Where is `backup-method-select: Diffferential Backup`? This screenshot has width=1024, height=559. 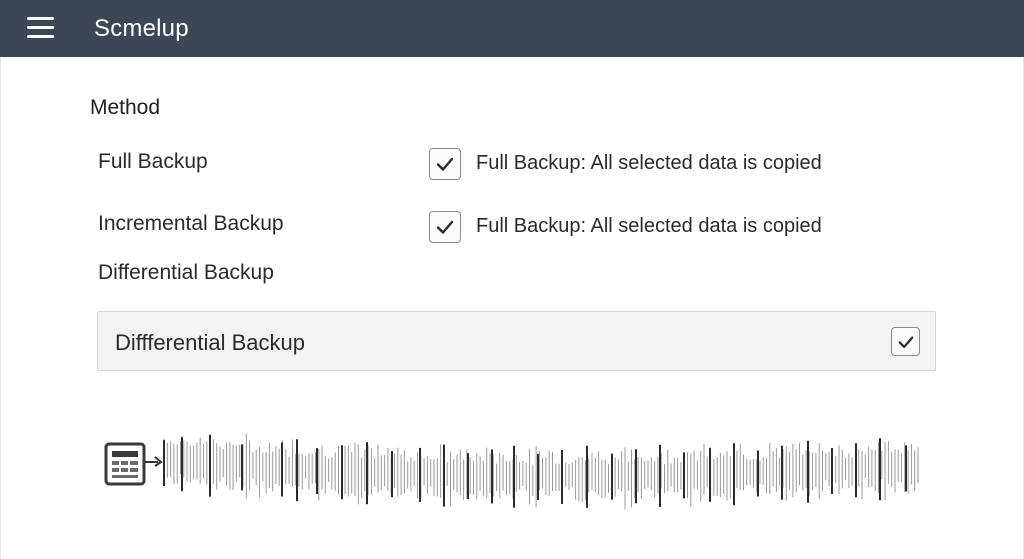 backup-method-select: Diffferential Backup is located at coordinates (516, 341).